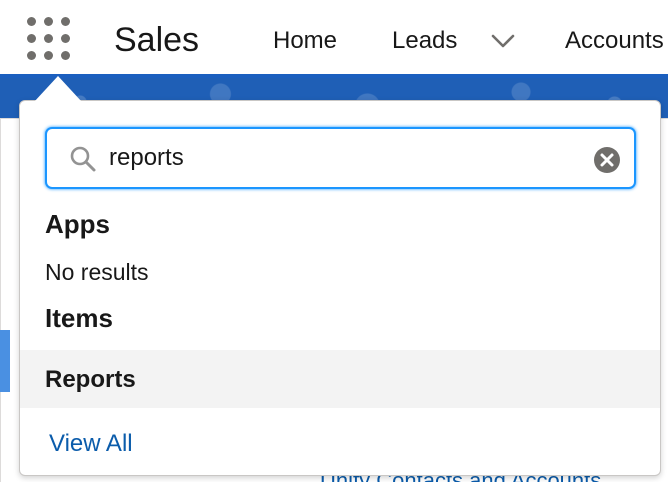  What do you see at coordinates (79, 318) in the screenshot?
I see `items-section-heading: Items` at bounding box center [79, 318].